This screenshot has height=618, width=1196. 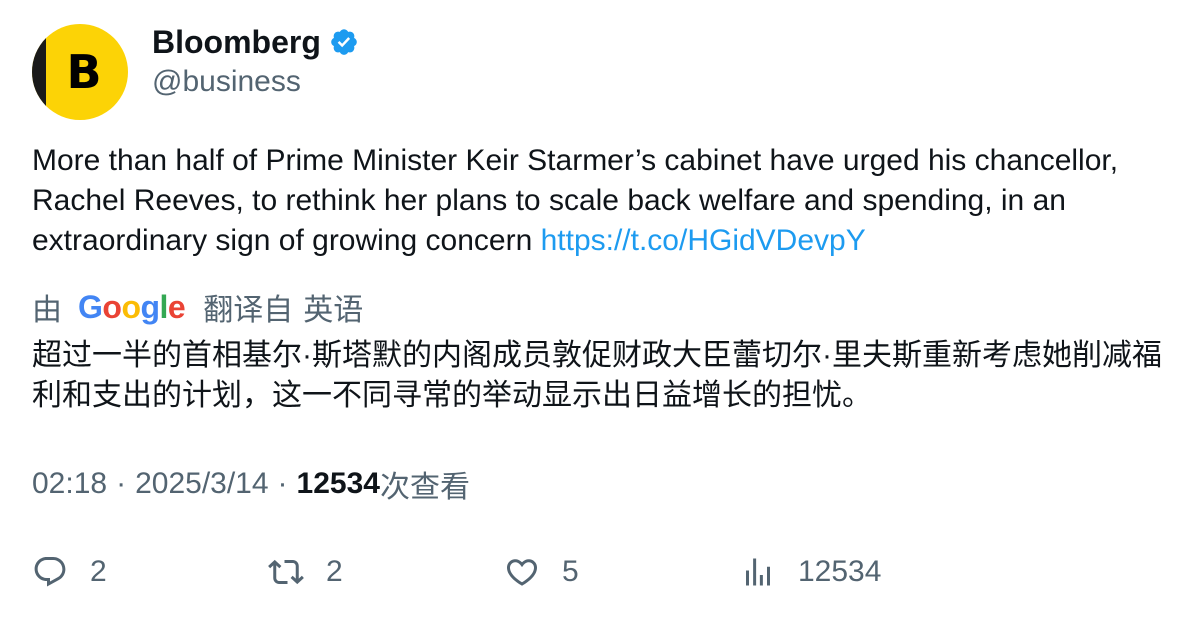 I want to click on google-logo: Google, so click(x=132, y=306).